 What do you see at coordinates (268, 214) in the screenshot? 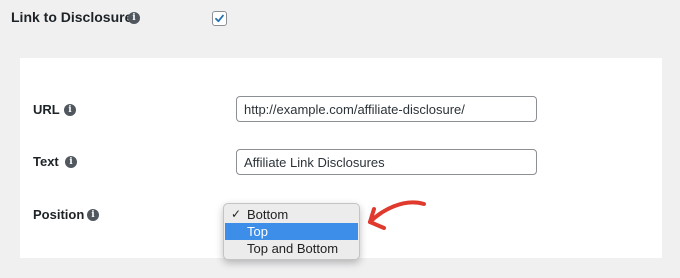
I see `position-option-label: Bottom` at bounding box center [268, 214].